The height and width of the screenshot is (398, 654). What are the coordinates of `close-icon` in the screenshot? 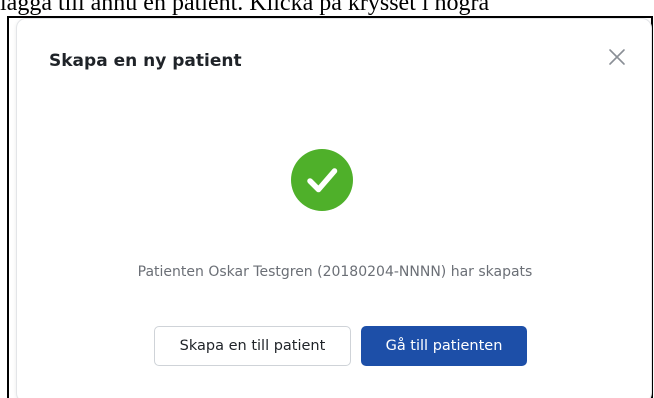 It's located at (617, 57).